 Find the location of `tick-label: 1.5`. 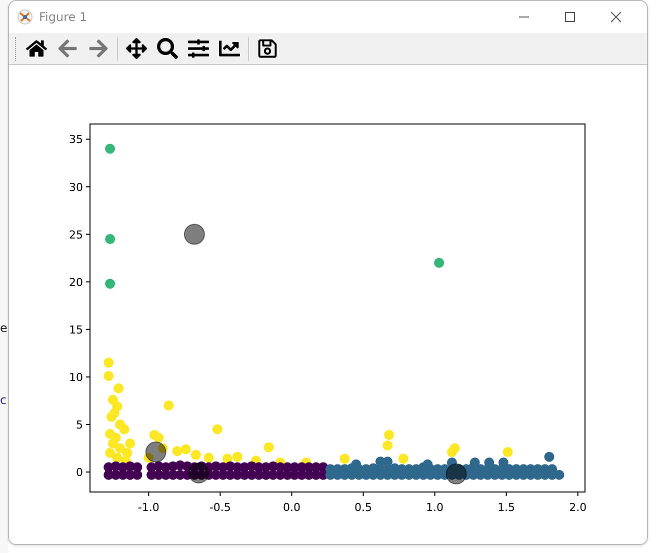

tick-label: 1.5 is located at coordinates (507, 507).